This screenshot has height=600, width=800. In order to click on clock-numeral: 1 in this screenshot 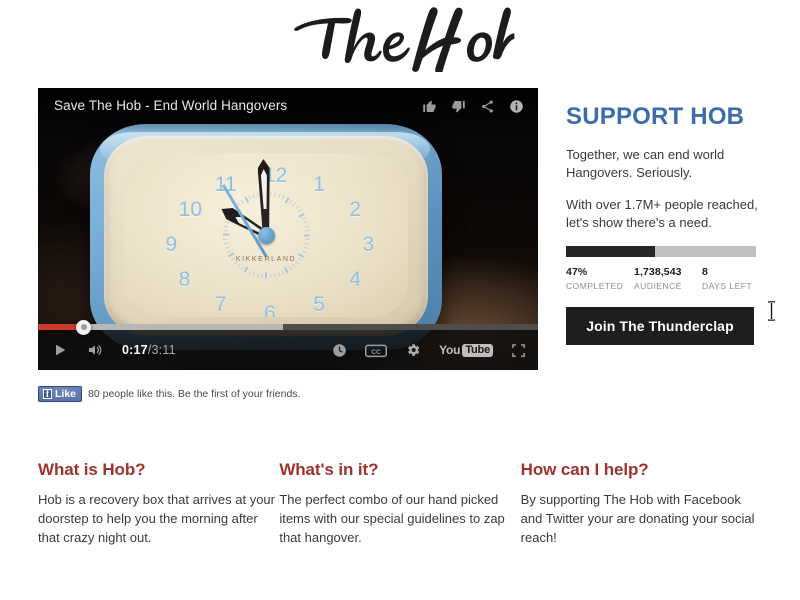, I will do `click(319, 184)`.